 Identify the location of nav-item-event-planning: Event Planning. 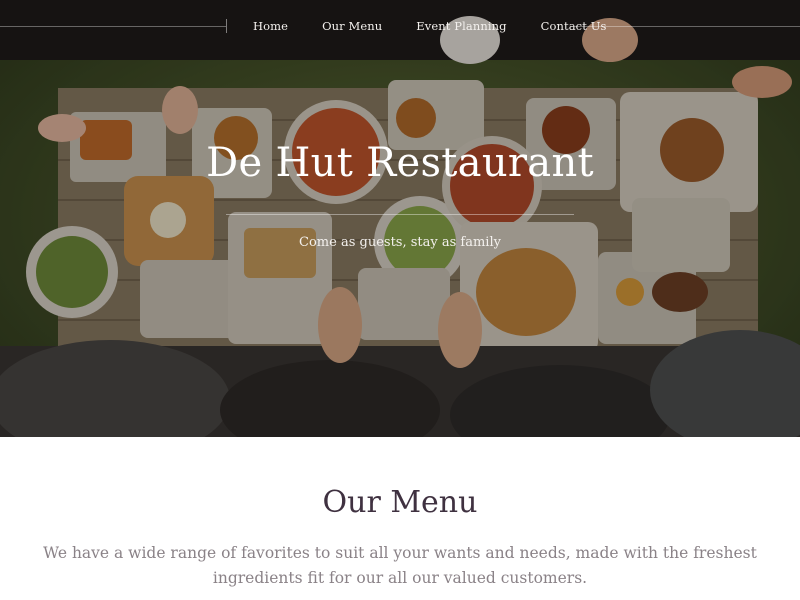
(461, 26).